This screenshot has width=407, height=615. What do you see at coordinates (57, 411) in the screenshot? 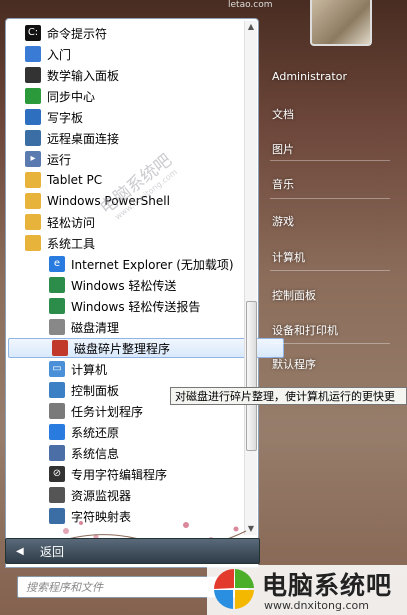
I see `task-scheduler-icon` at bounding box center [57, 411].